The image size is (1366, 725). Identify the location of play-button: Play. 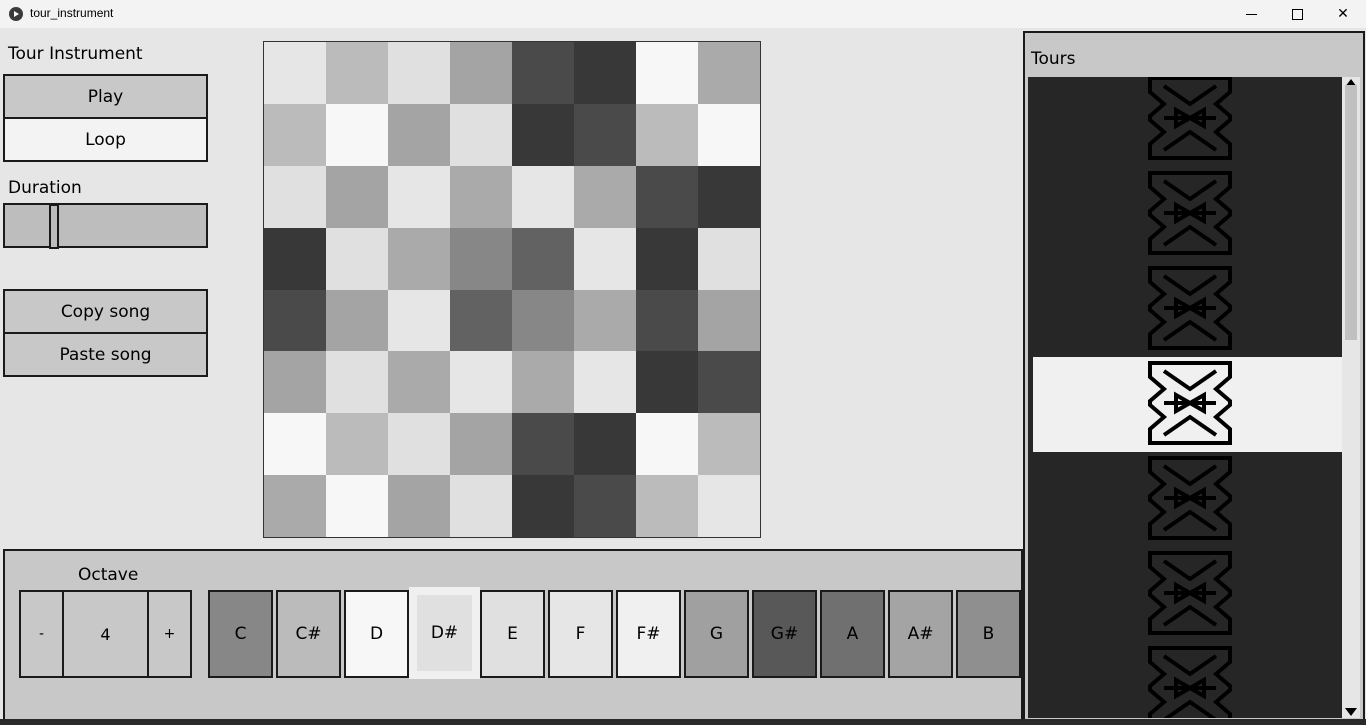
(105, 96).